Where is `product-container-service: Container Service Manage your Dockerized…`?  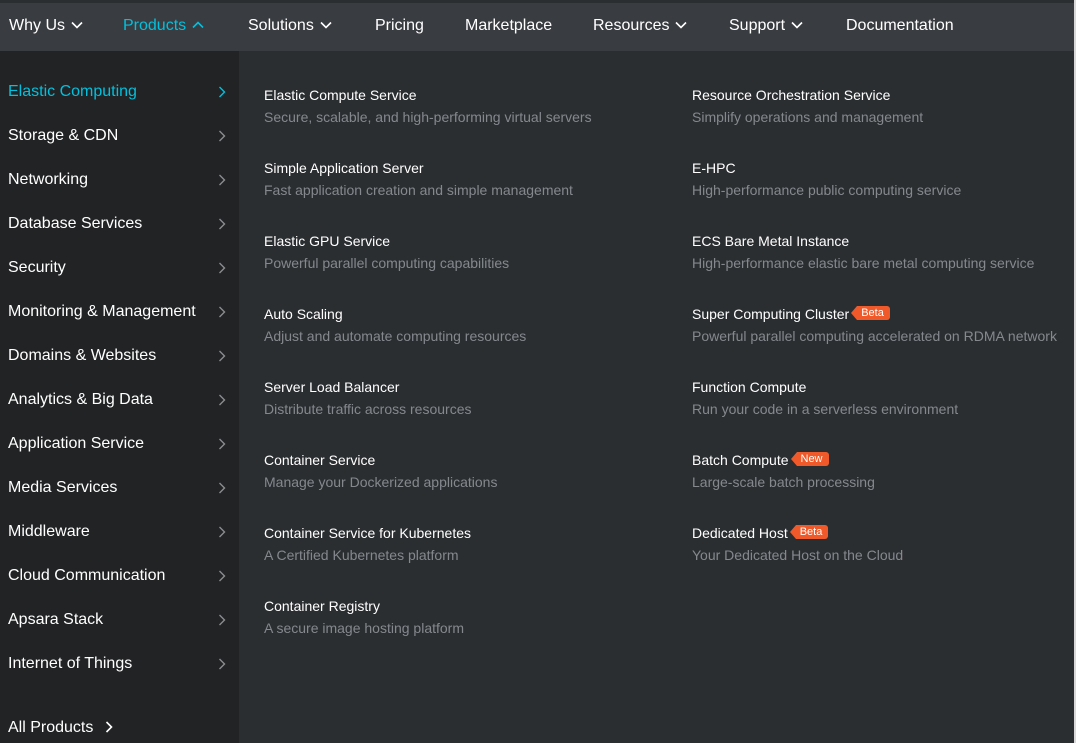 product-container-service: Container Service Manage your Dockerized… is located at coordinates (464, 476).